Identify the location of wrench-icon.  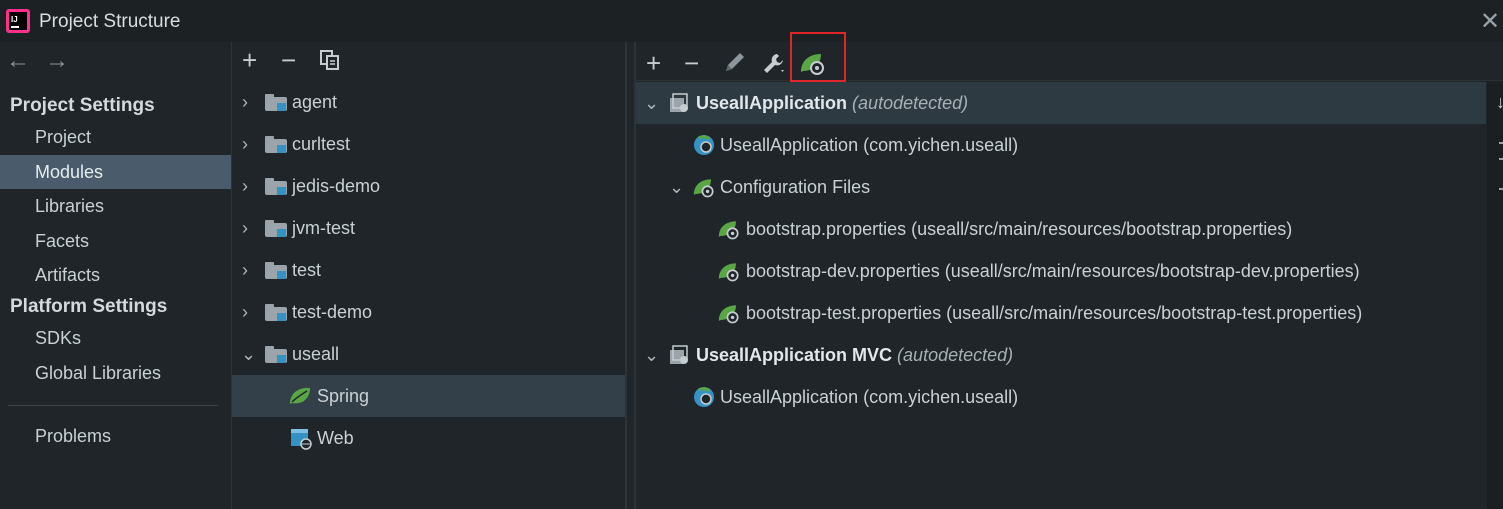
(775, 64).